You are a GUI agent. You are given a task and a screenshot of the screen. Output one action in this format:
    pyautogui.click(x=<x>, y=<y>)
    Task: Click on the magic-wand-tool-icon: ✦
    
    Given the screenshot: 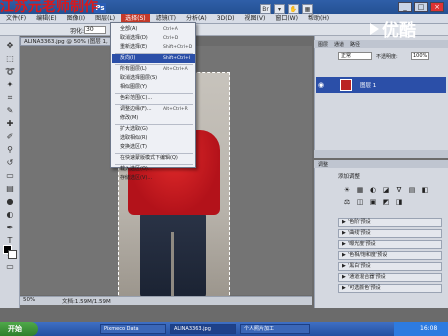 What is the action you would take?
    pyautogui.click(x=10, y=84)
    